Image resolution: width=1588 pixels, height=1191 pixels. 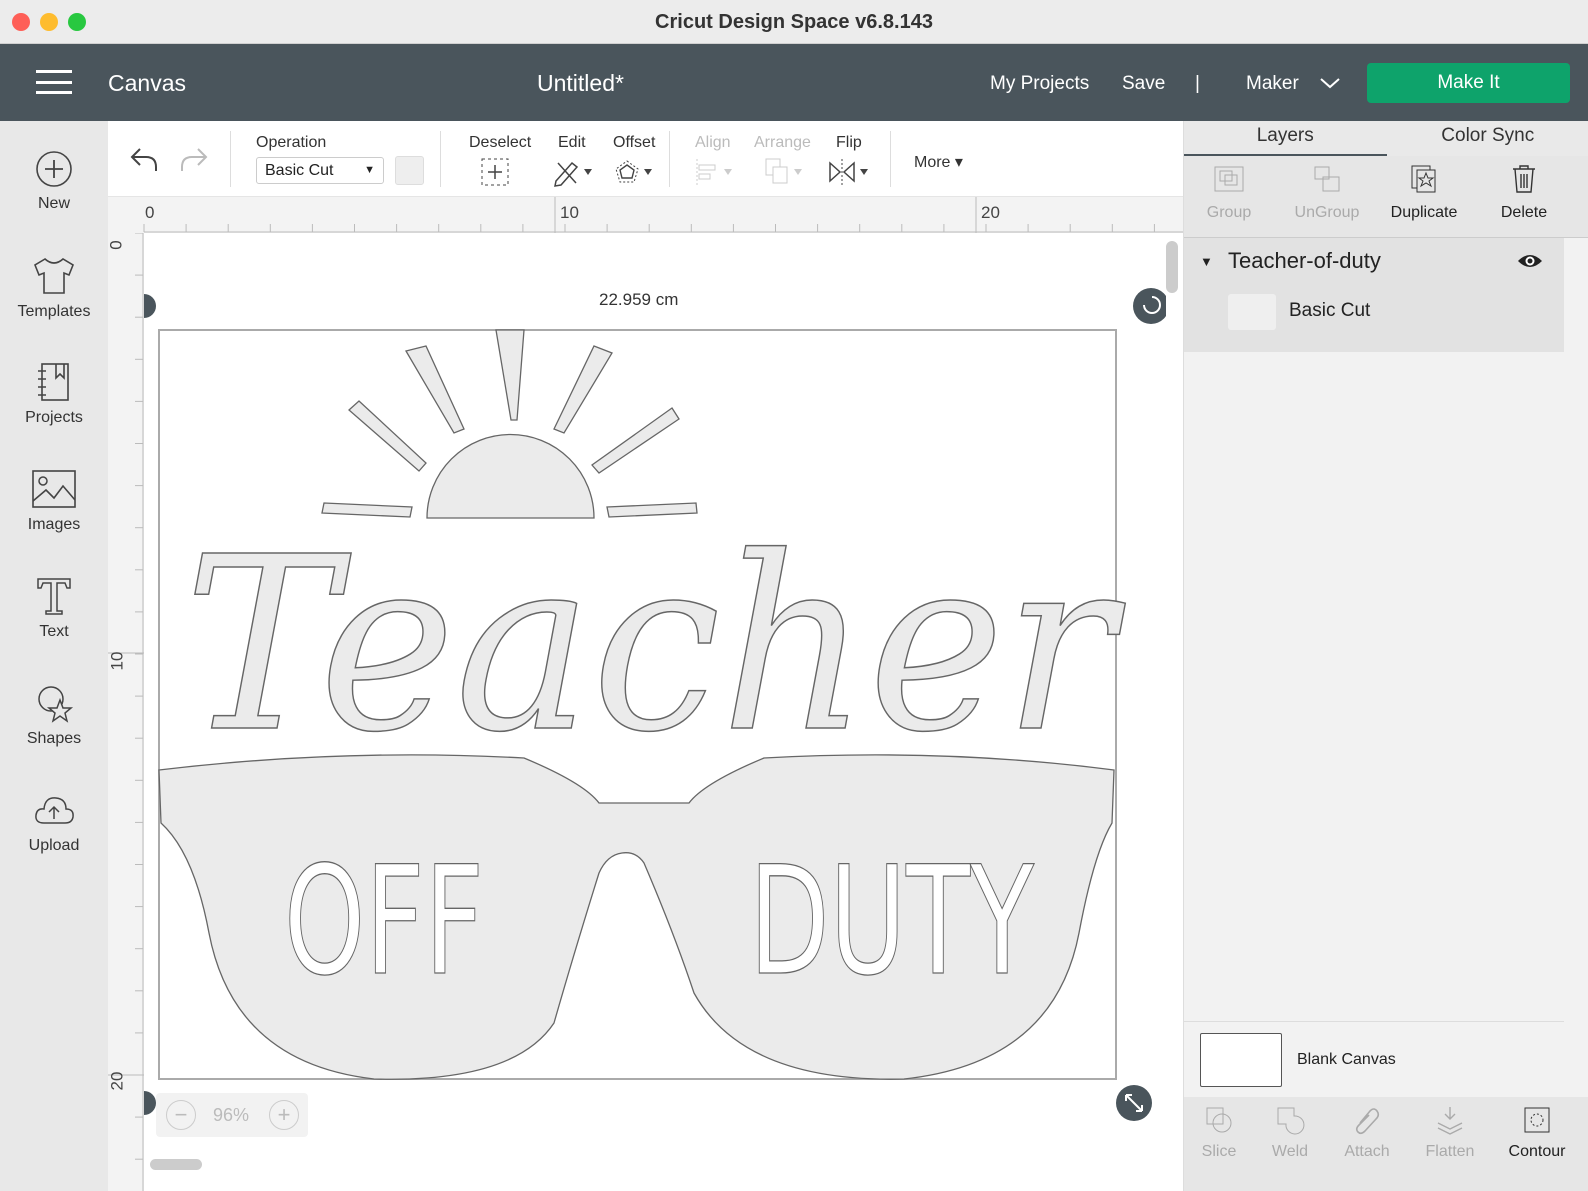 I want to click on layer-thumbnail, so click(x=1252, y=312).